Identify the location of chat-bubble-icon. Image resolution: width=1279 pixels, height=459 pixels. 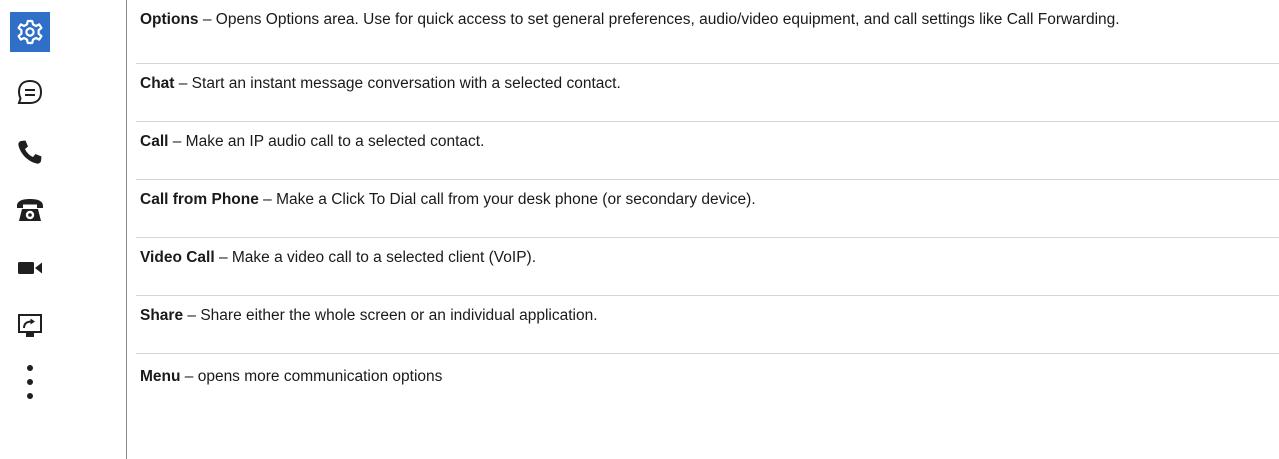
(30, 92).